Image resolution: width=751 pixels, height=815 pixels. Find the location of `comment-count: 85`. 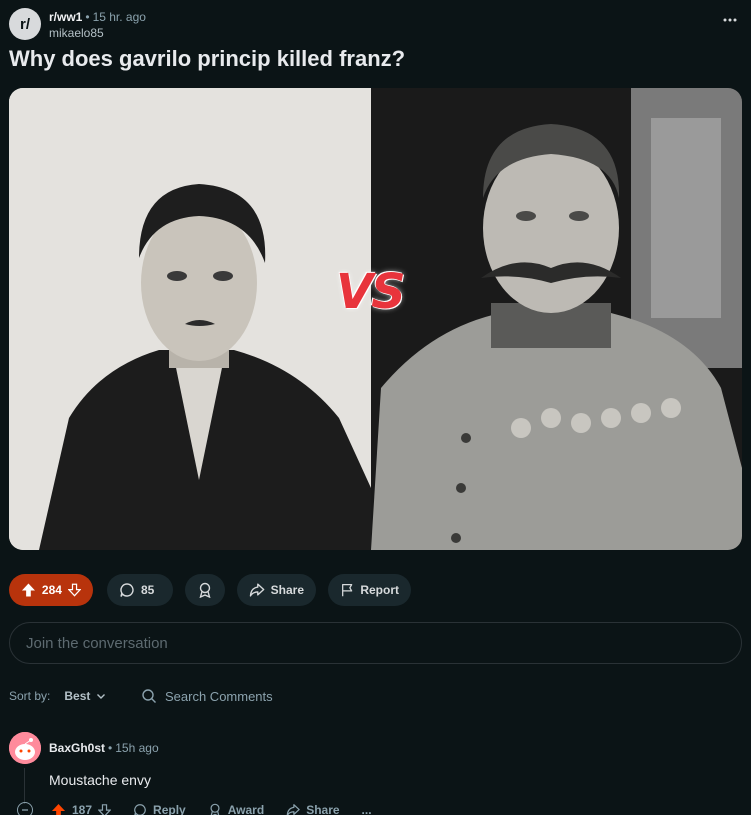

comment-count: 85 is located at coordinates (148, 590).